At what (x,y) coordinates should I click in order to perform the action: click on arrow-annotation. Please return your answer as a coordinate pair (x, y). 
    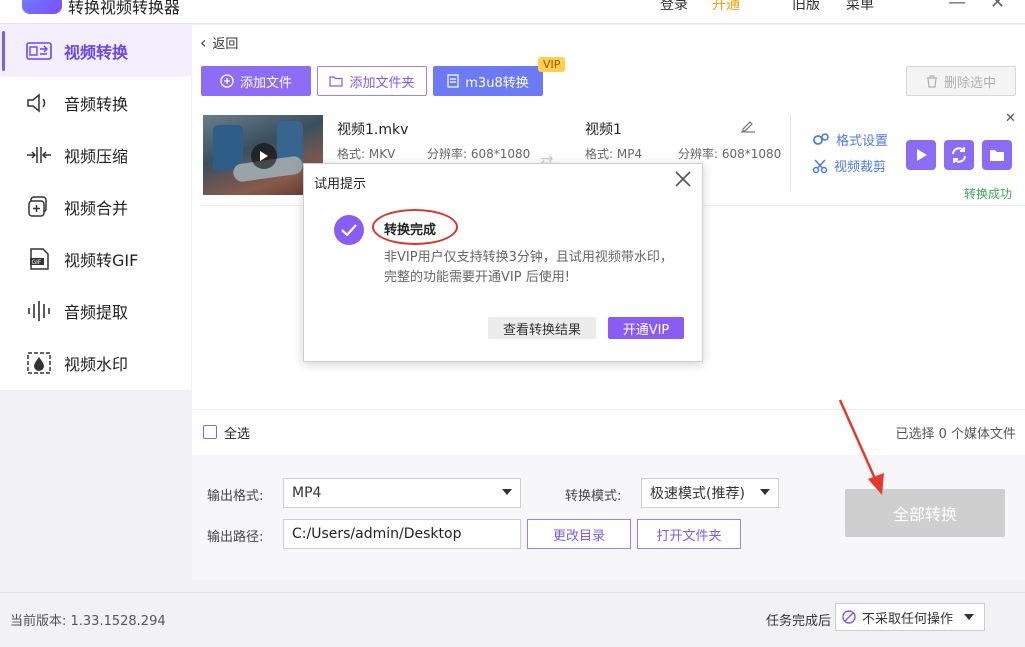
    Looking at the image, I should click on (861, 447).